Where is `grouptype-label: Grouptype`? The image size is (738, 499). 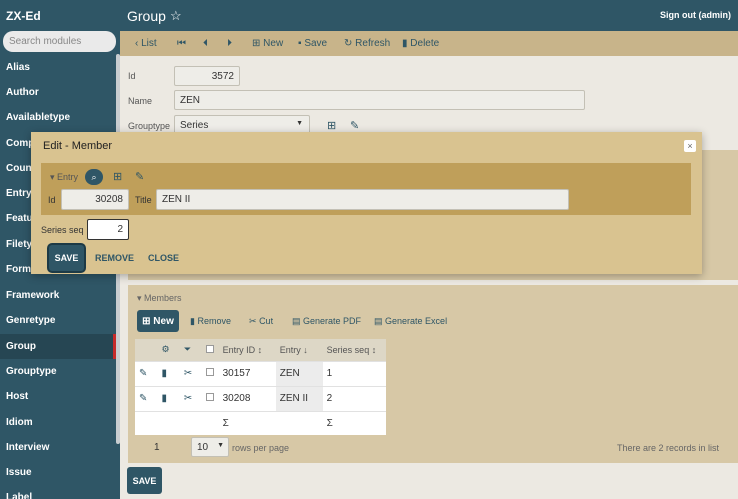
grouptype-label: Grouptype is located at coordinates (149, 126).